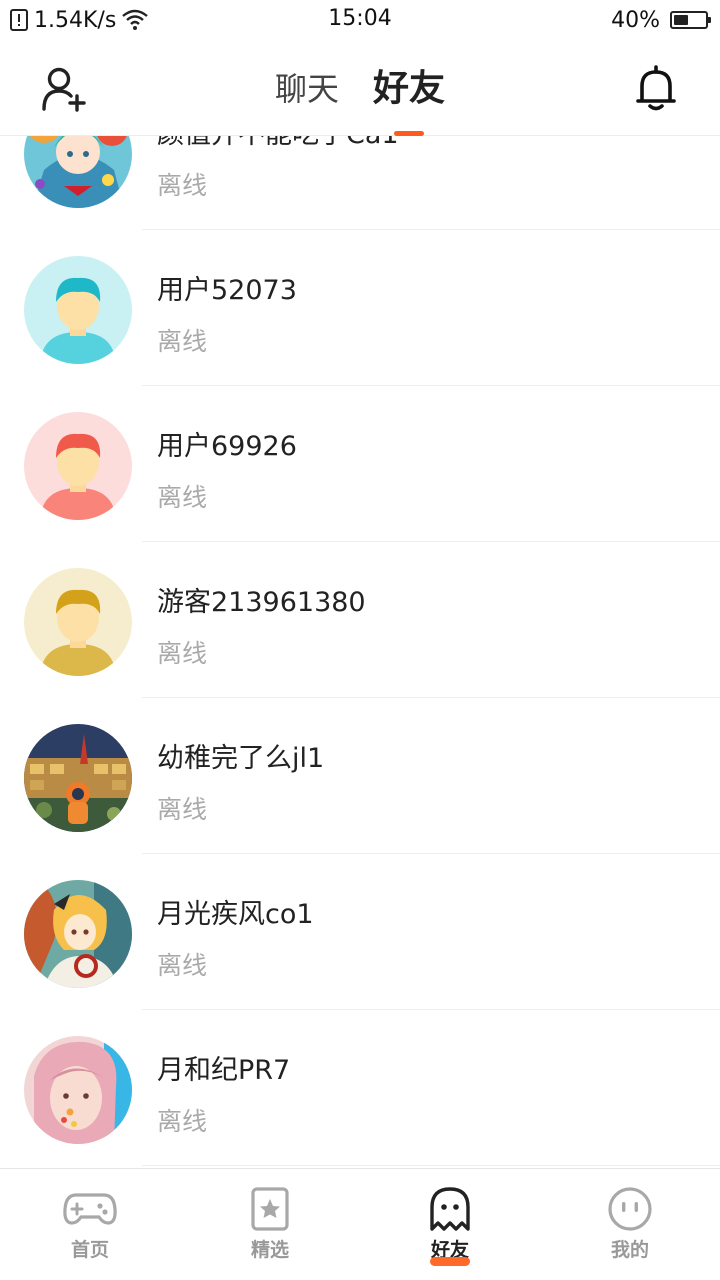 This screenshot has width=720, height=1280. I want to click on star-card-icon, so click(270, 1209).